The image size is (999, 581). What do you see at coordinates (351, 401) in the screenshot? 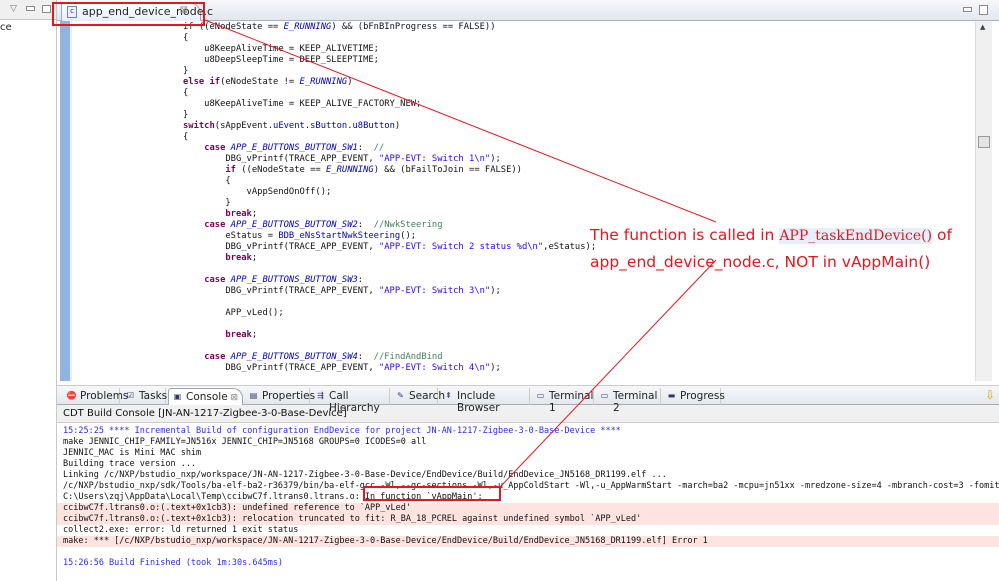
I see `tab-call-hierarchy: ⇶ Call Hierarchy` at bounding box center [351, 401].